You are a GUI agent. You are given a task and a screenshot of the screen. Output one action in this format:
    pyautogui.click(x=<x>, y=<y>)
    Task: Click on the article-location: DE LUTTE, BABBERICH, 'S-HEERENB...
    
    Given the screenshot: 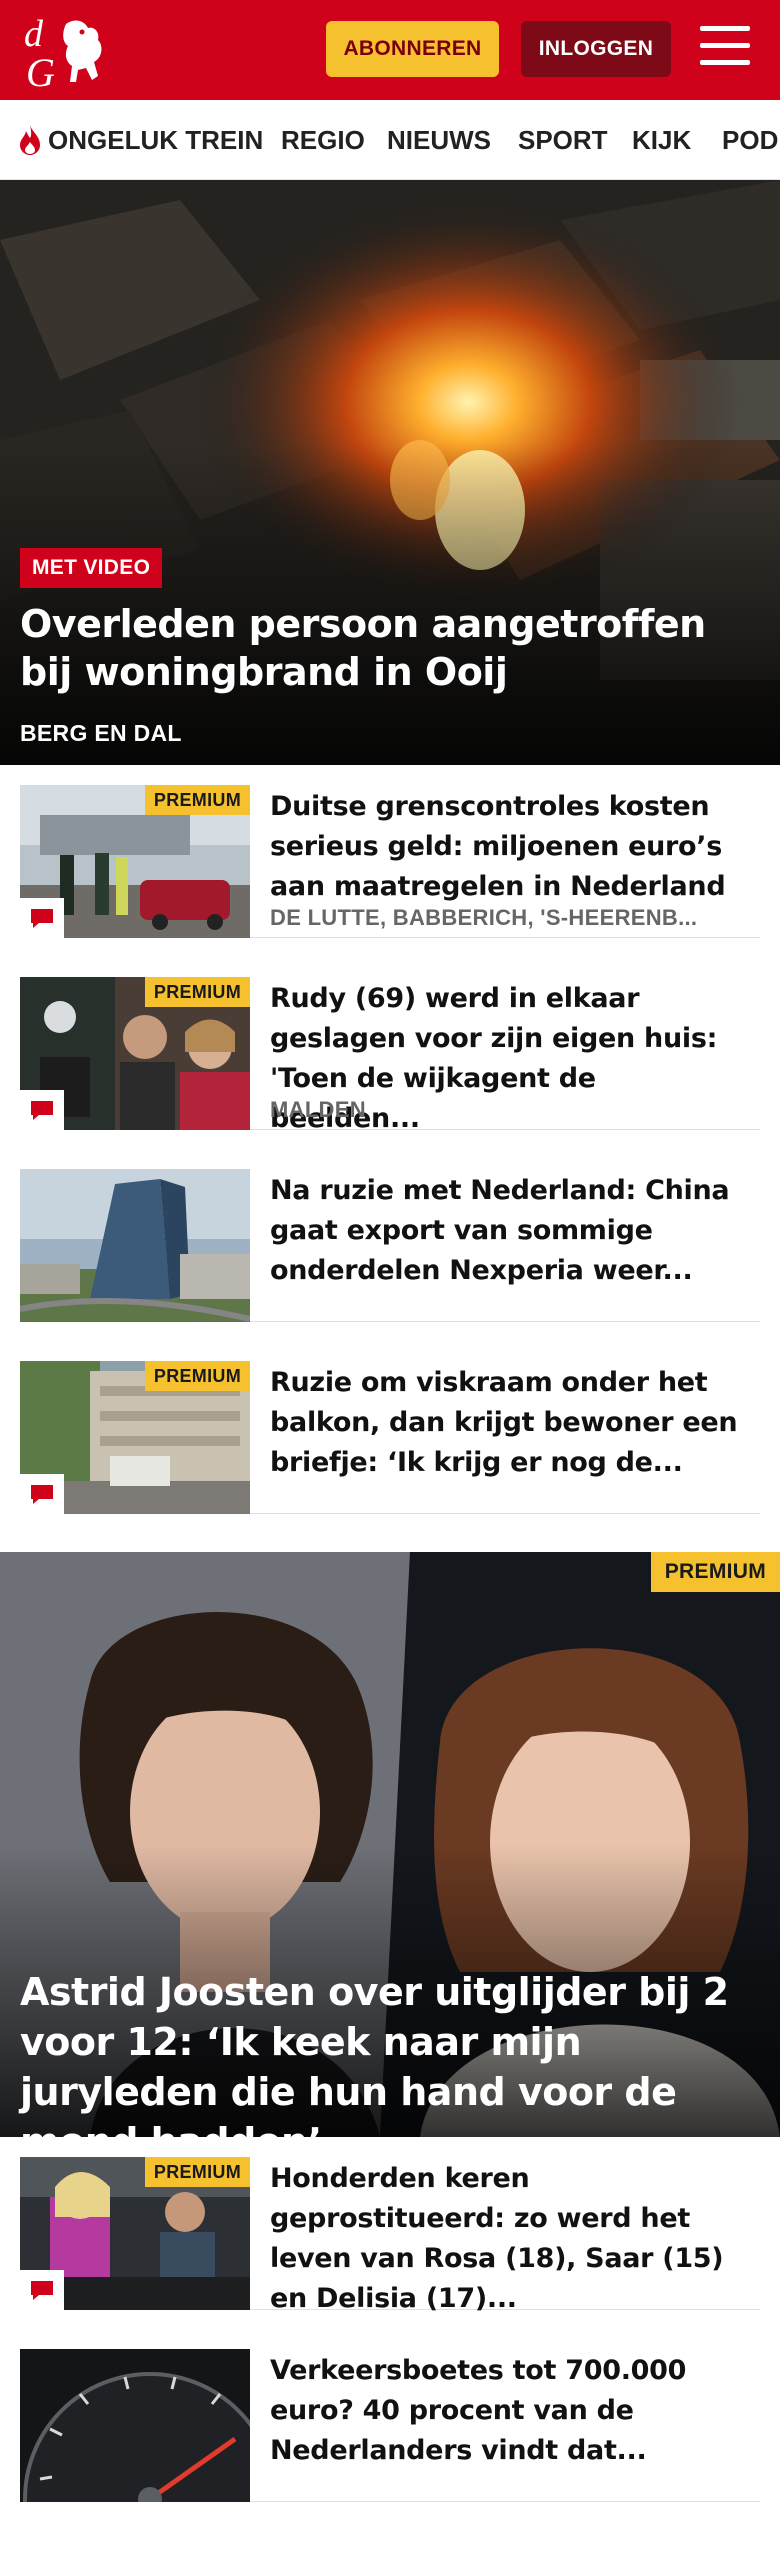 What is the action you would take?
    pyautogui.click(x=484, y=917)
    